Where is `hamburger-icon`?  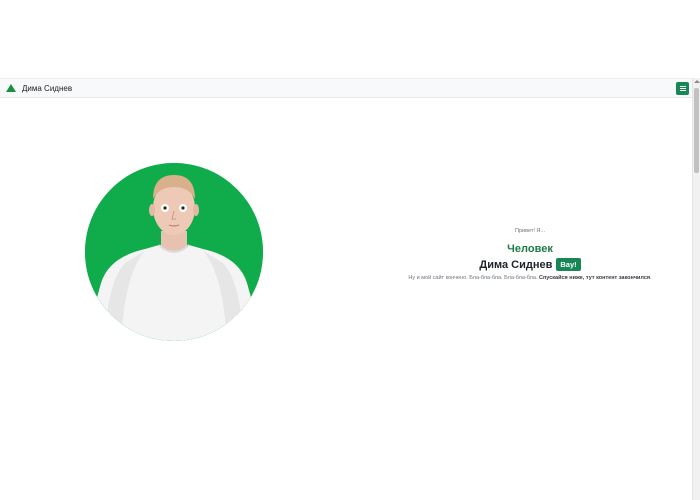
hamburger-icon is located at coordinates (682, 88).